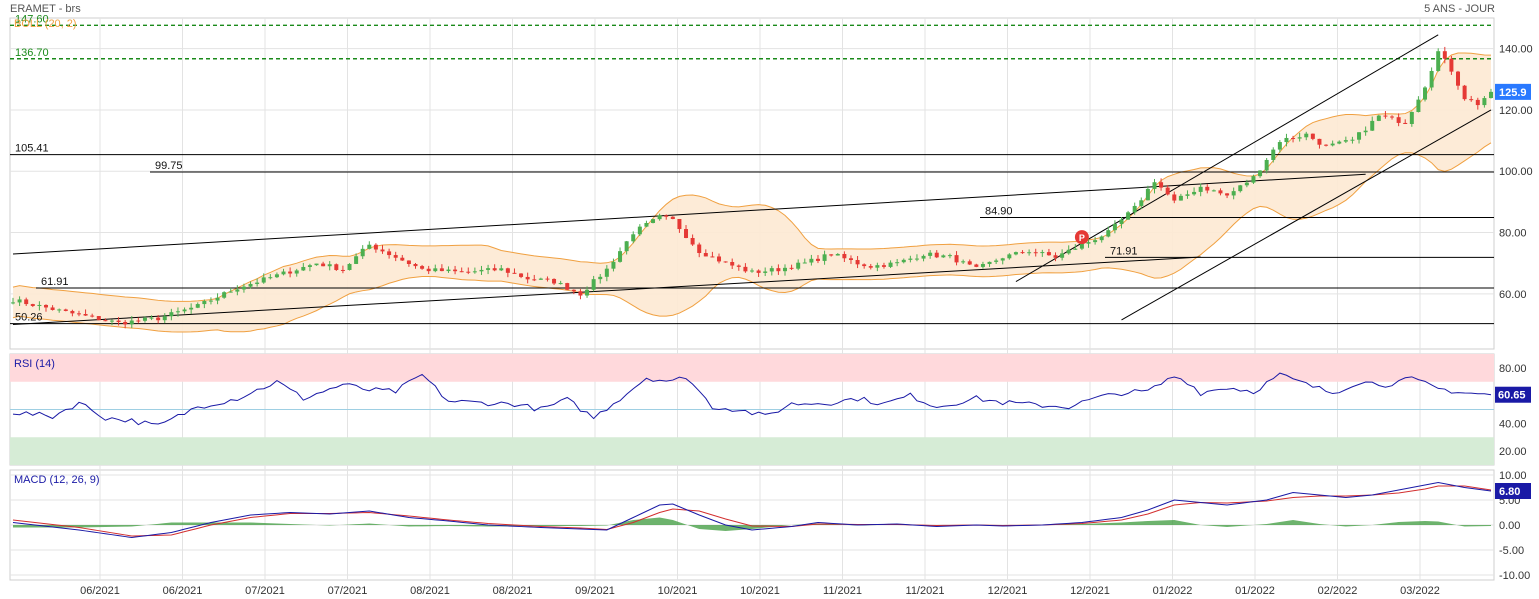 The image size is (1539, 599). Describe the element at coordinates (1008, 591) in the screenshot. I see `x-tick-label: 12/2021` at that location.